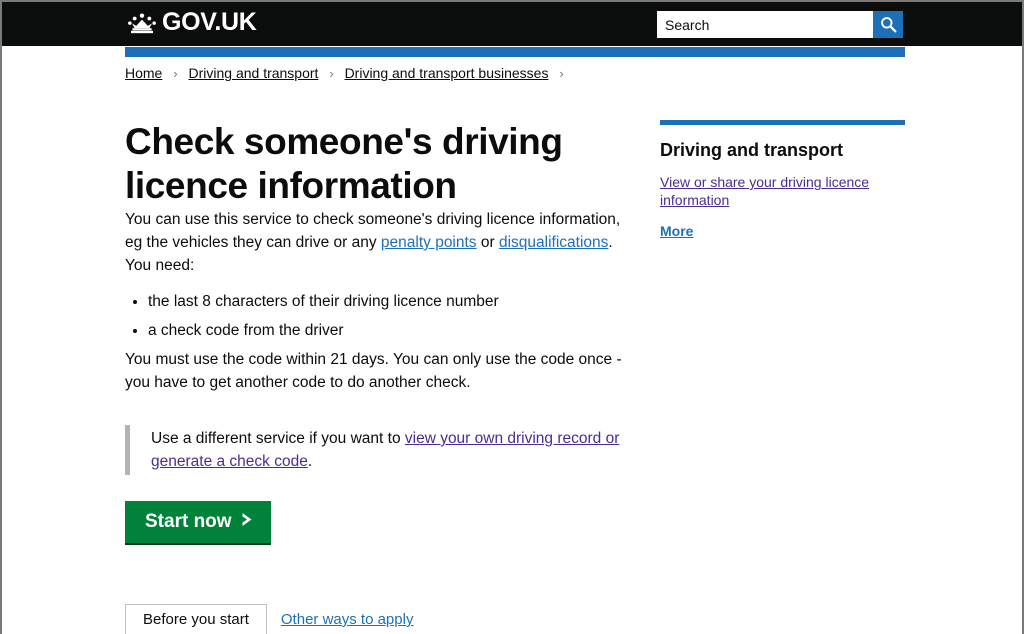 The height and width of the screenshot is (634, 1024). I want to click on crown-icon, so click(142, 23).